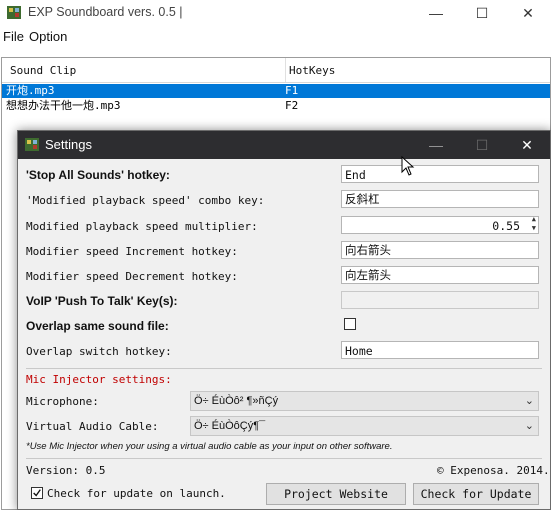  I want to click on overlap-checkbox, so click(350, 324).